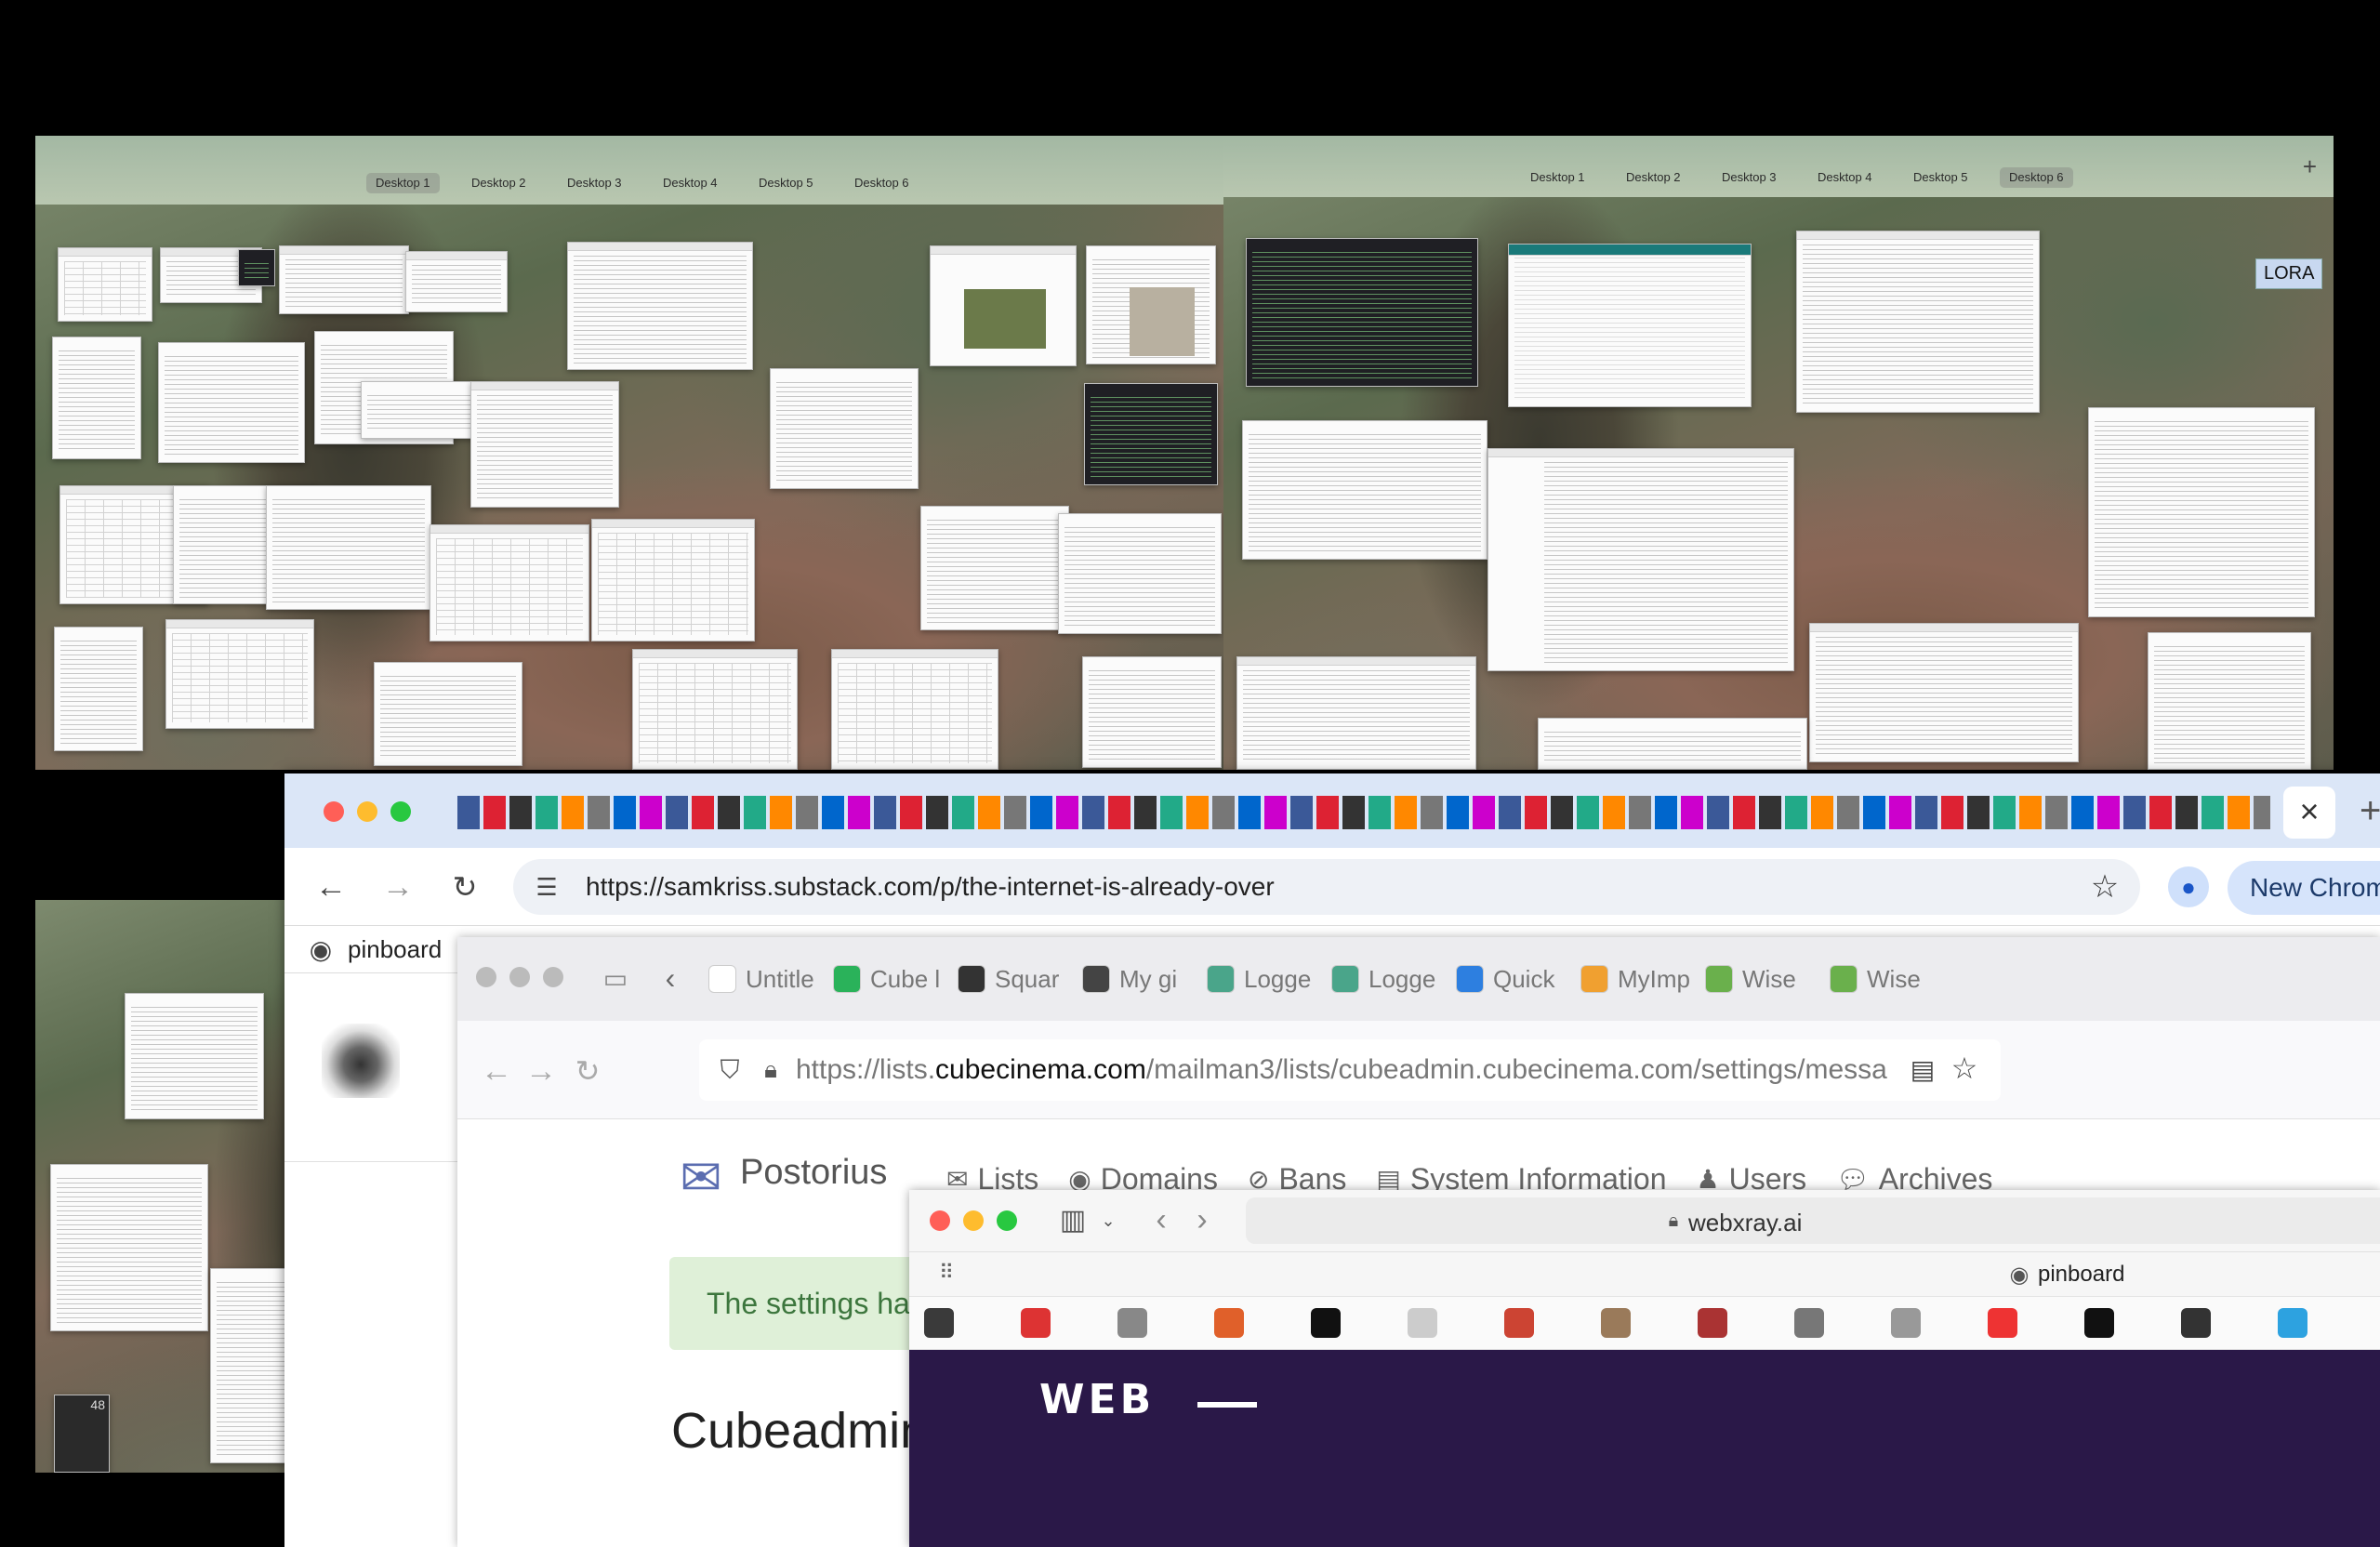  What do you see at coordinates (2310, 166) in the screenshot?
I see `add-desktop-button: +` at bounding box center [2310, 166].